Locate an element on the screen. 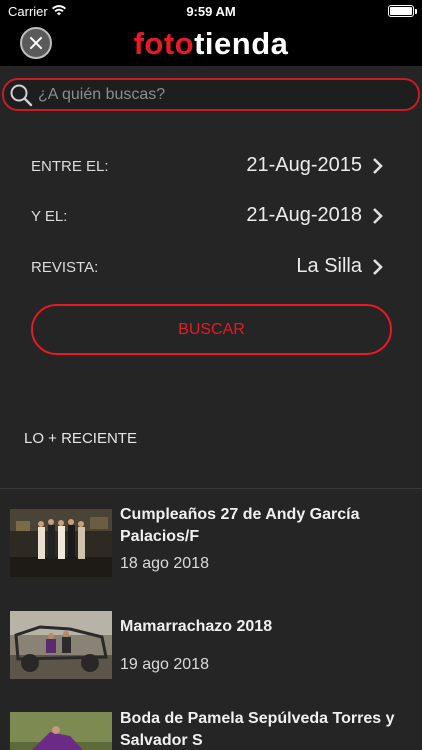 The width and height of the screenshot is (422, 750). item-title: Mamarrachazo 2018 is located at coordinates (196, 626).